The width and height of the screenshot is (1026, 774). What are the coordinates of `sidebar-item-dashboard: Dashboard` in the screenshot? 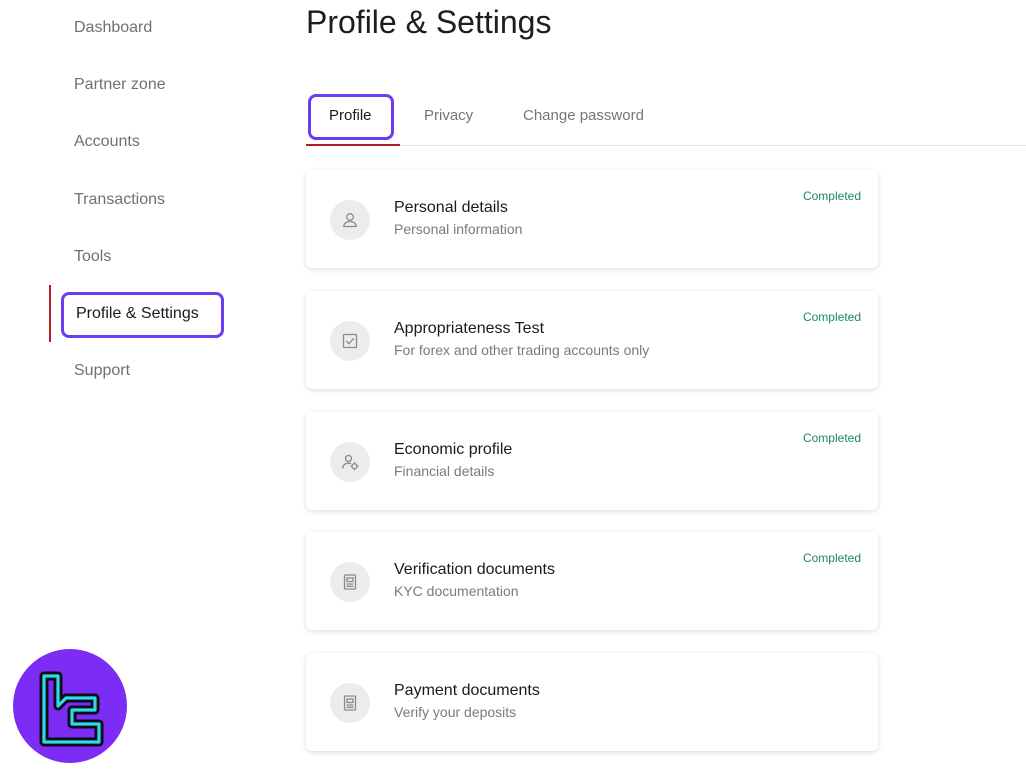 It's located at (113, 28).